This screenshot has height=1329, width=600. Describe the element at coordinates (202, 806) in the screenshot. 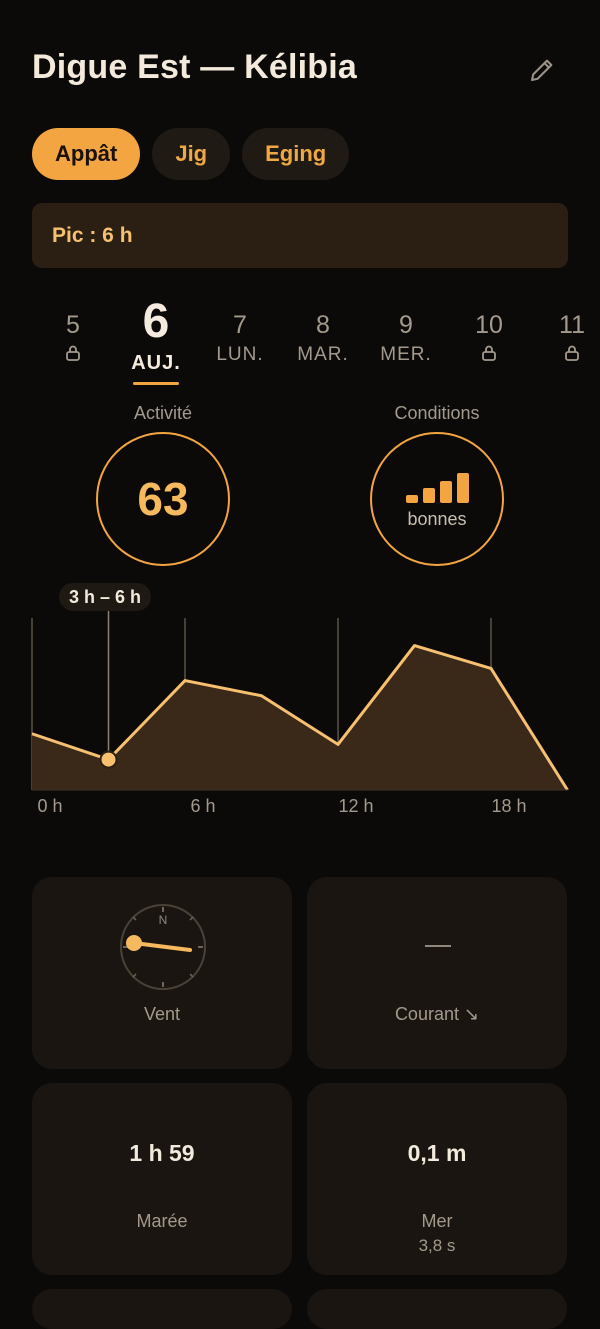

I see `x-tick-label: 6 h` at that location.